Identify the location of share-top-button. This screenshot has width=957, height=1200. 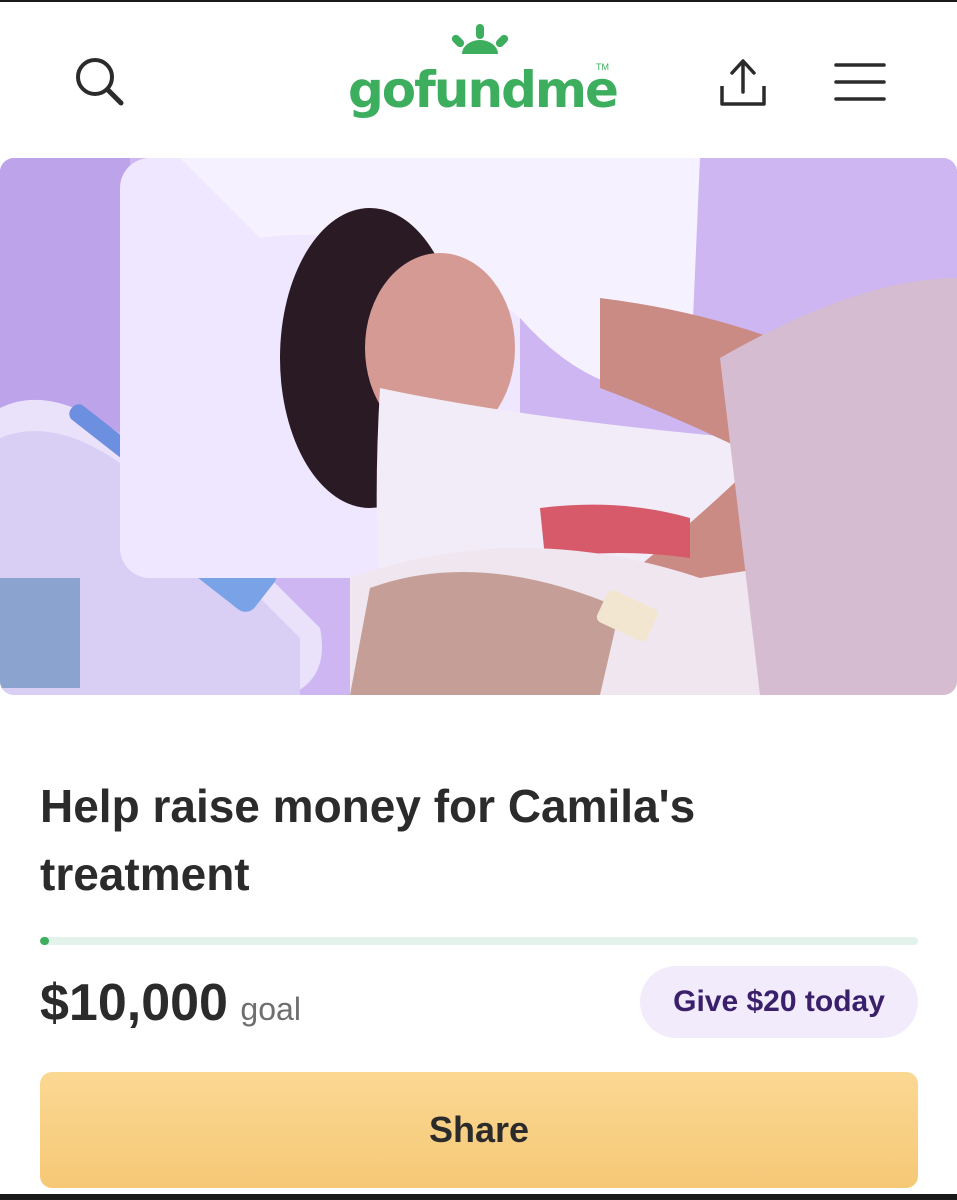
(742, 82).